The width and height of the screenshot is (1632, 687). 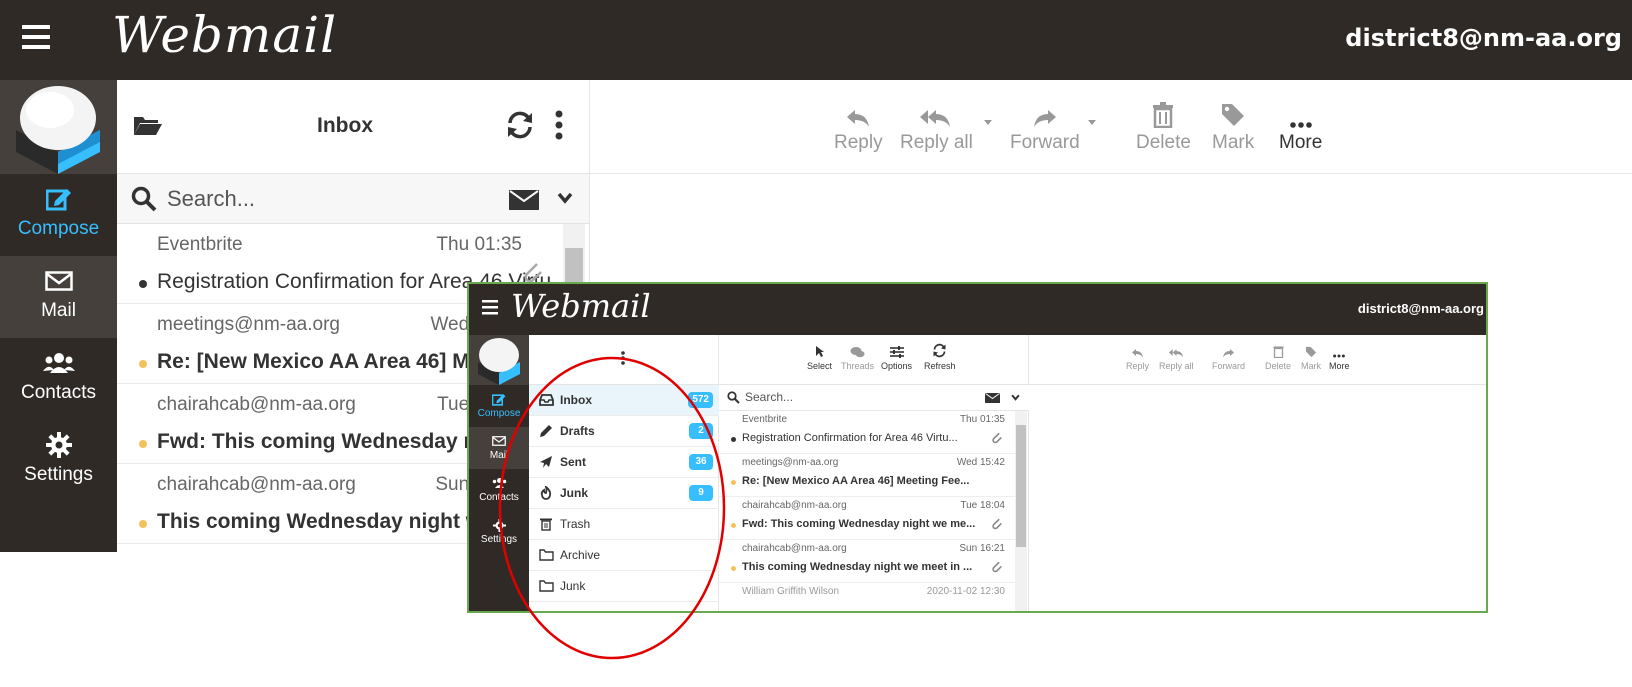 I want to click on account-email: district8@nm-aa.org, so click(x=1483, y=38).